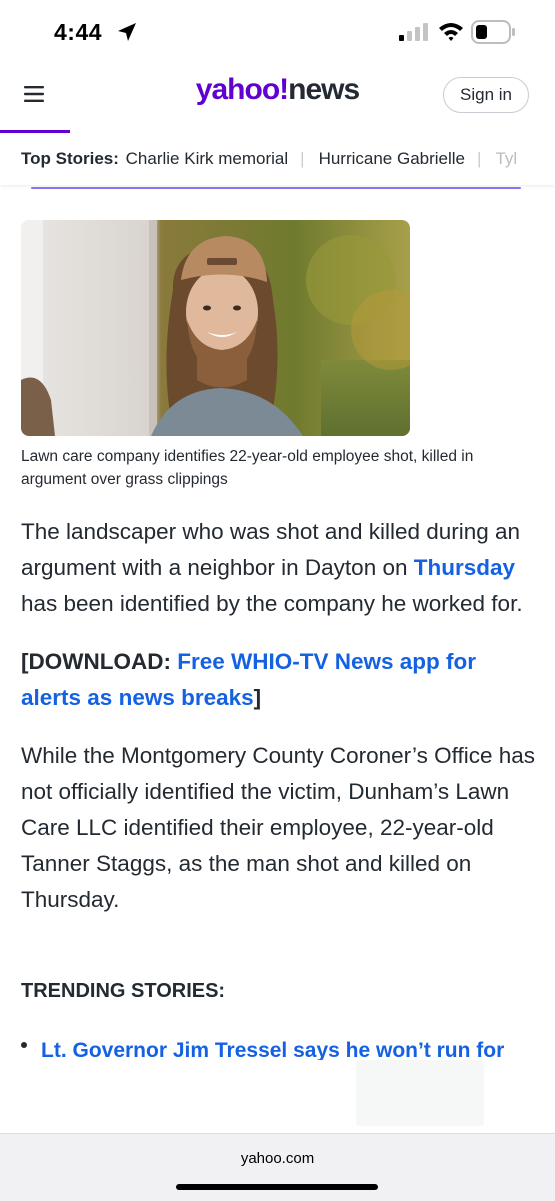 The image size is (555, 1201). Describe the element at coordinates (420, 1093) in the screenshot. I see `ad-placeholder` at that location.